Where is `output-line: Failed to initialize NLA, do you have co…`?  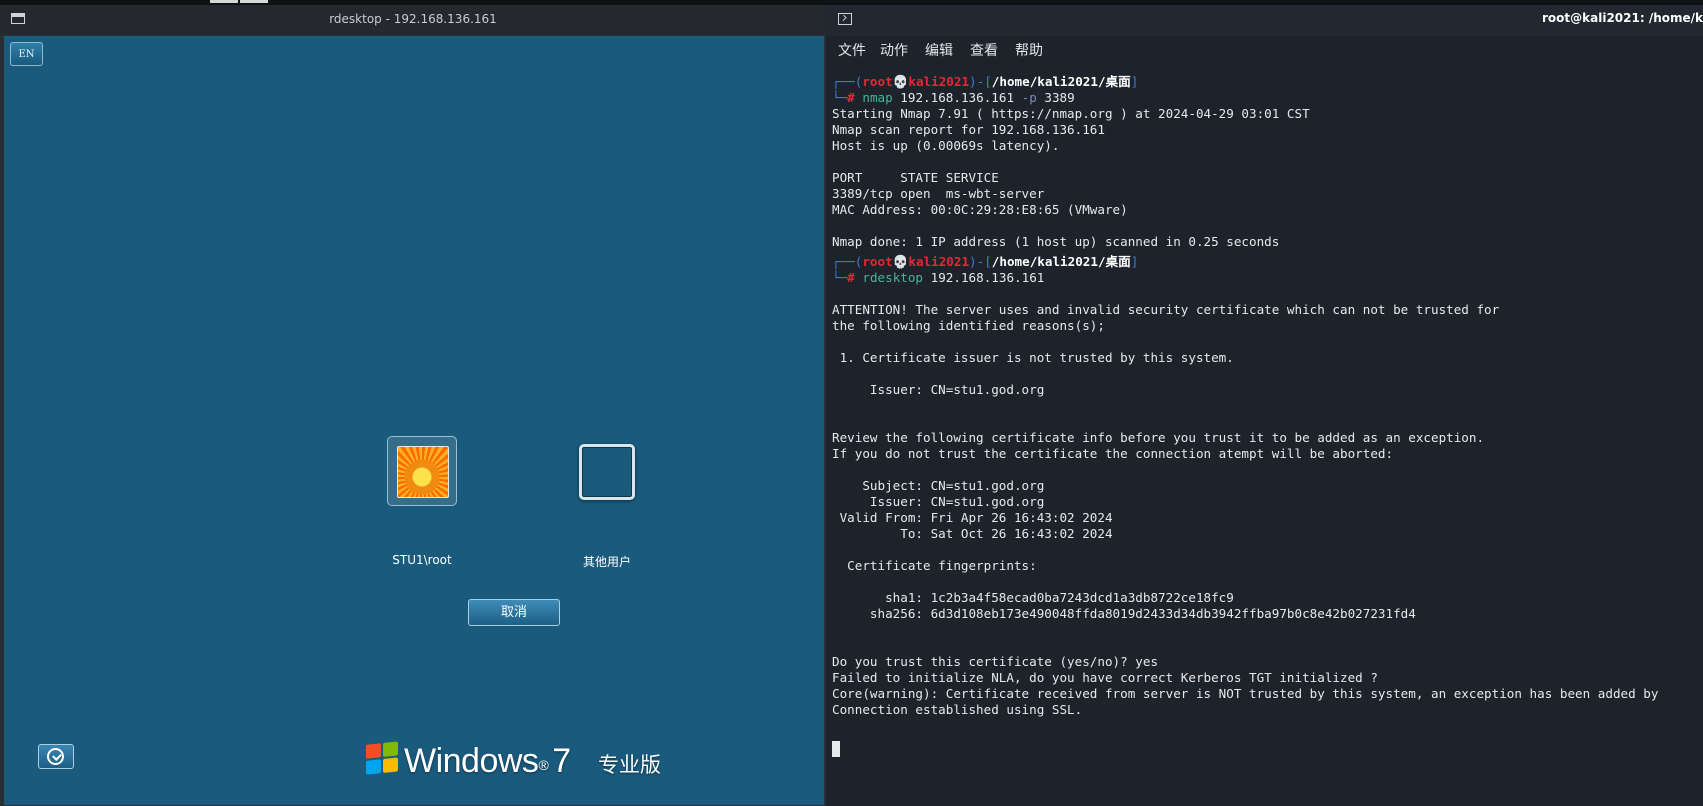
output-line: Failed to initialize NLA, do you have co… is located at coordinates (1105, 677).